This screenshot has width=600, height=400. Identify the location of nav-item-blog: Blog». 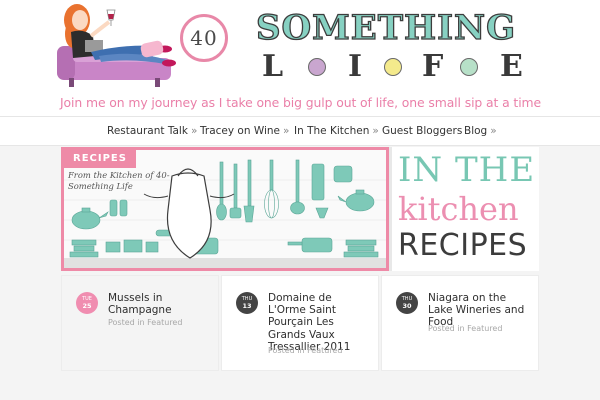
(480, 131).